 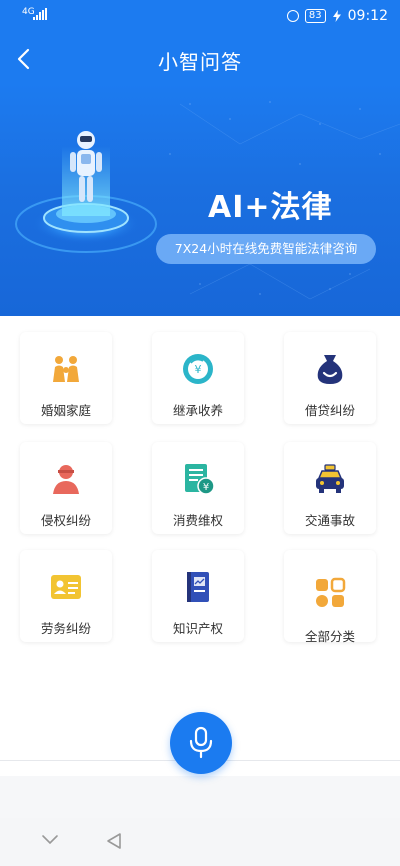 I want to click on inheritance-icon: ¥, so click(x=198, y=369).